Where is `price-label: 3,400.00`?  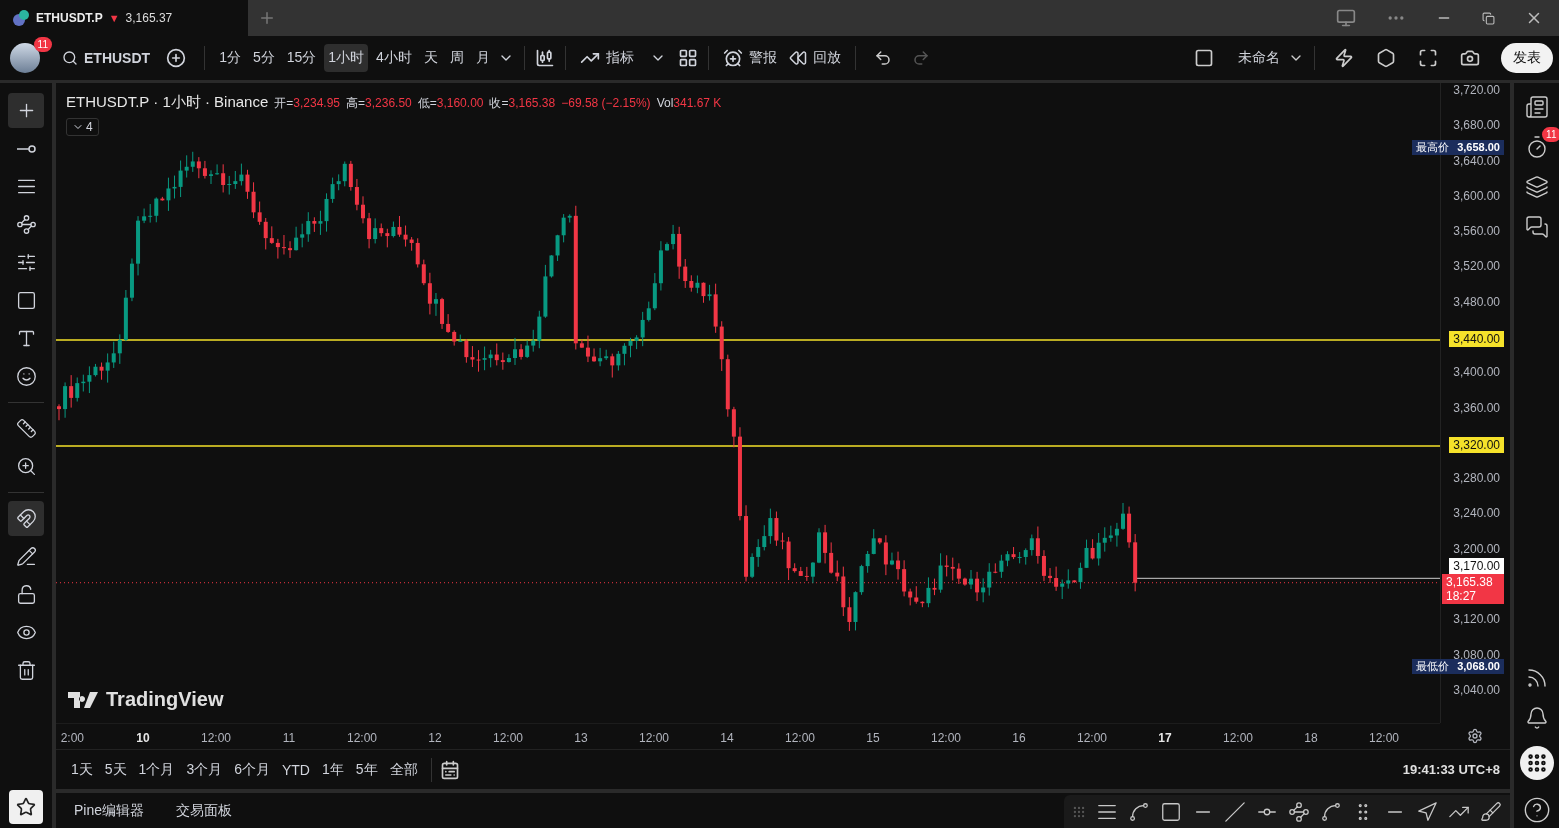 price-label: 3,400.00 is located at coordinates (1476, 372).